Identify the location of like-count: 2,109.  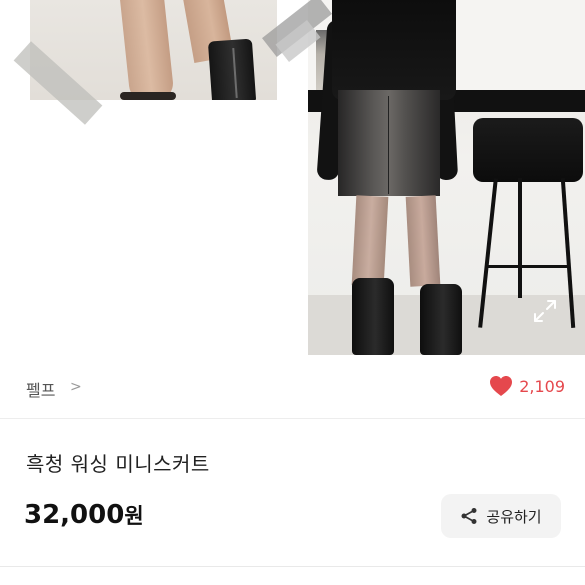
(542, 386).